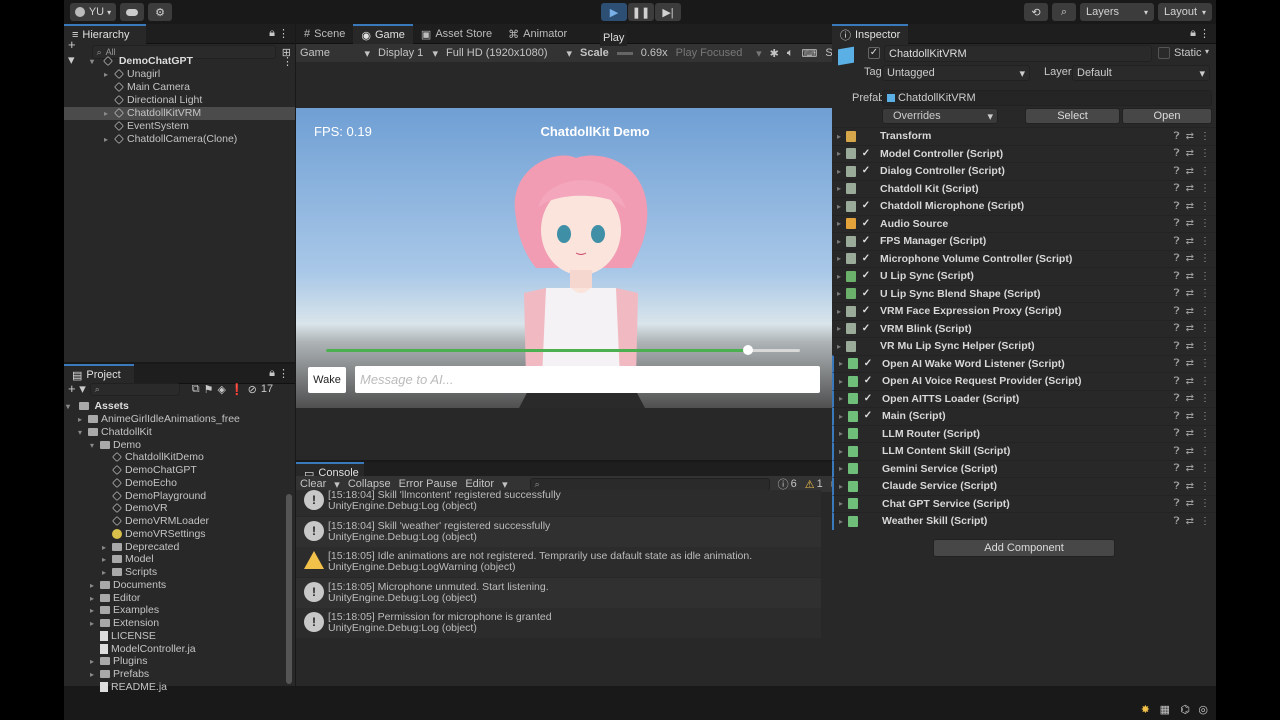 The image size is (1280, 720). Describe the element at coordinates (115, 432) in the screenshot. I see `project-item: ▾ ChatdollKit` at that location.